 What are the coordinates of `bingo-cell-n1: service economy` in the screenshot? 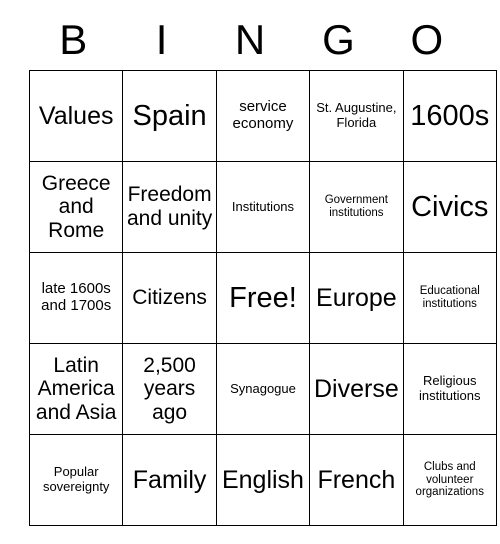 It's located at (263, 116).